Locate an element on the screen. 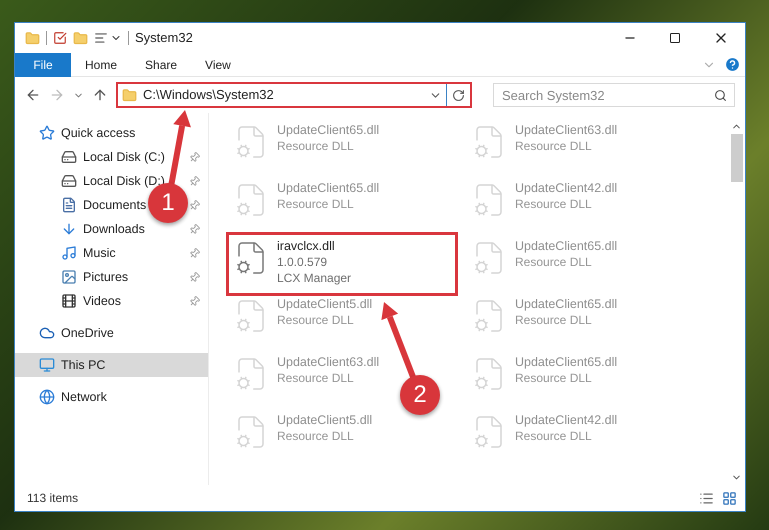 This screenshot has width=769, height=530. sidebar-item: OneDrive is located at coordinates (65, 333).